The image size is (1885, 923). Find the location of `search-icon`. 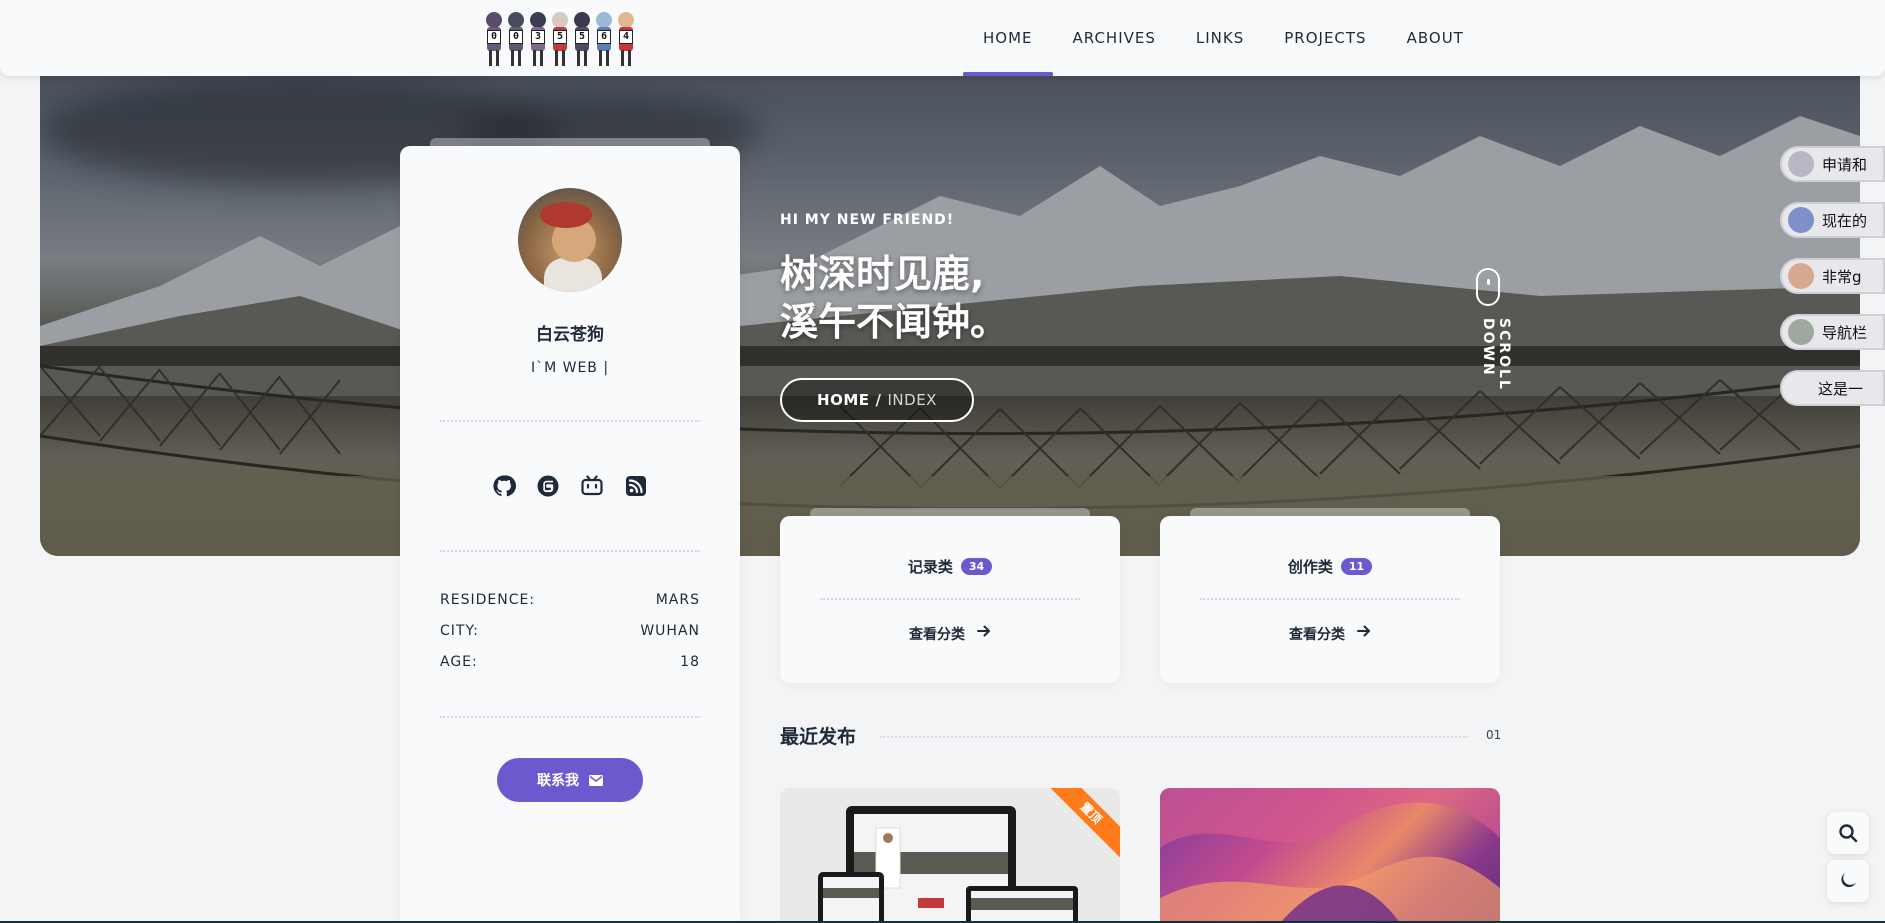

search-icon is located at coordinates (1848, 833).